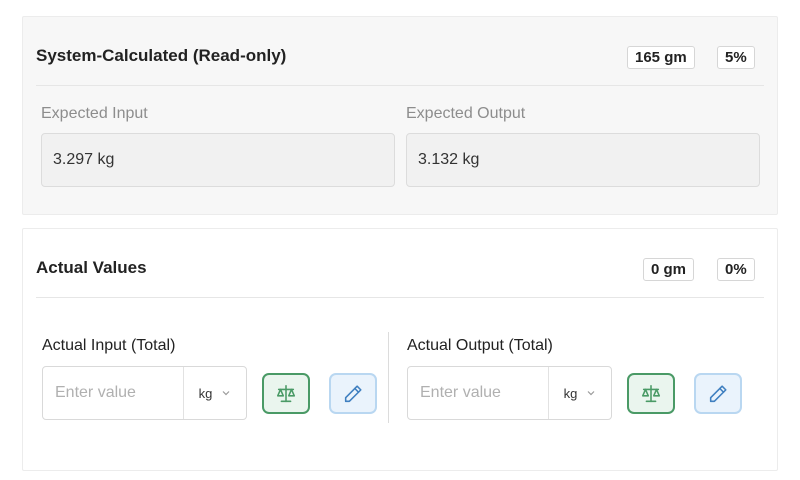 This screenshot has height=480, width=800. I want to click on actual-input-weigh-button, so click(286, 393).